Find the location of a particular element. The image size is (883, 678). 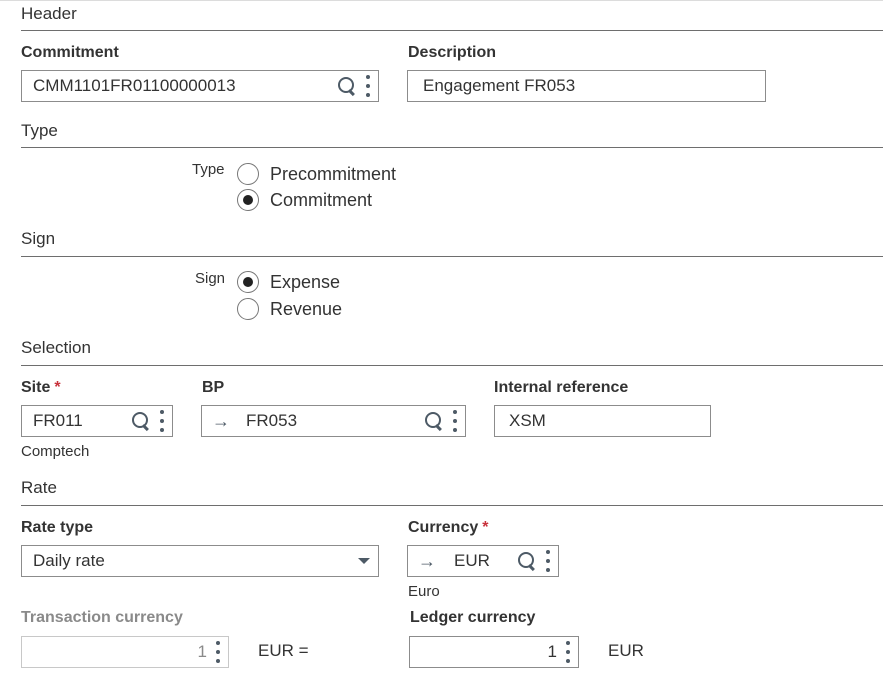

description-value: Engagement FR053 is located at coordinates (499, 85).